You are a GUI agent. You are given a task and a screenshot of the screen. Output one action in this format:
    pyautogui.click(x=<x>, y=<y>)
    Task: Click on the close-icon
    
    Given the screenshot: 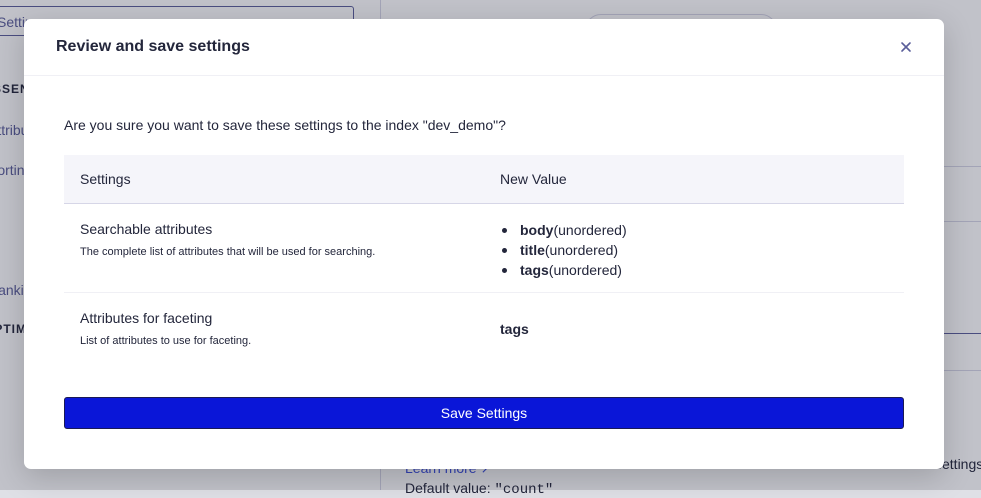 What is the action you would take?
    pyautogui.click(x=906, y=47)
    